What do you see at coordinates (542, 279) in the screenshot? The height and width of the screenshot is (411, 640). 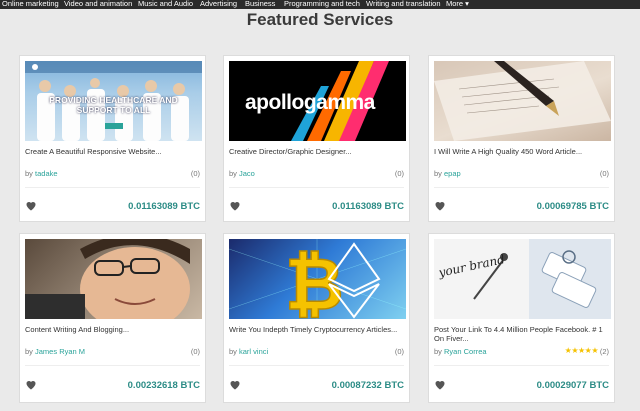 I see `link-sketch-image` at bounding box center [542, 279].